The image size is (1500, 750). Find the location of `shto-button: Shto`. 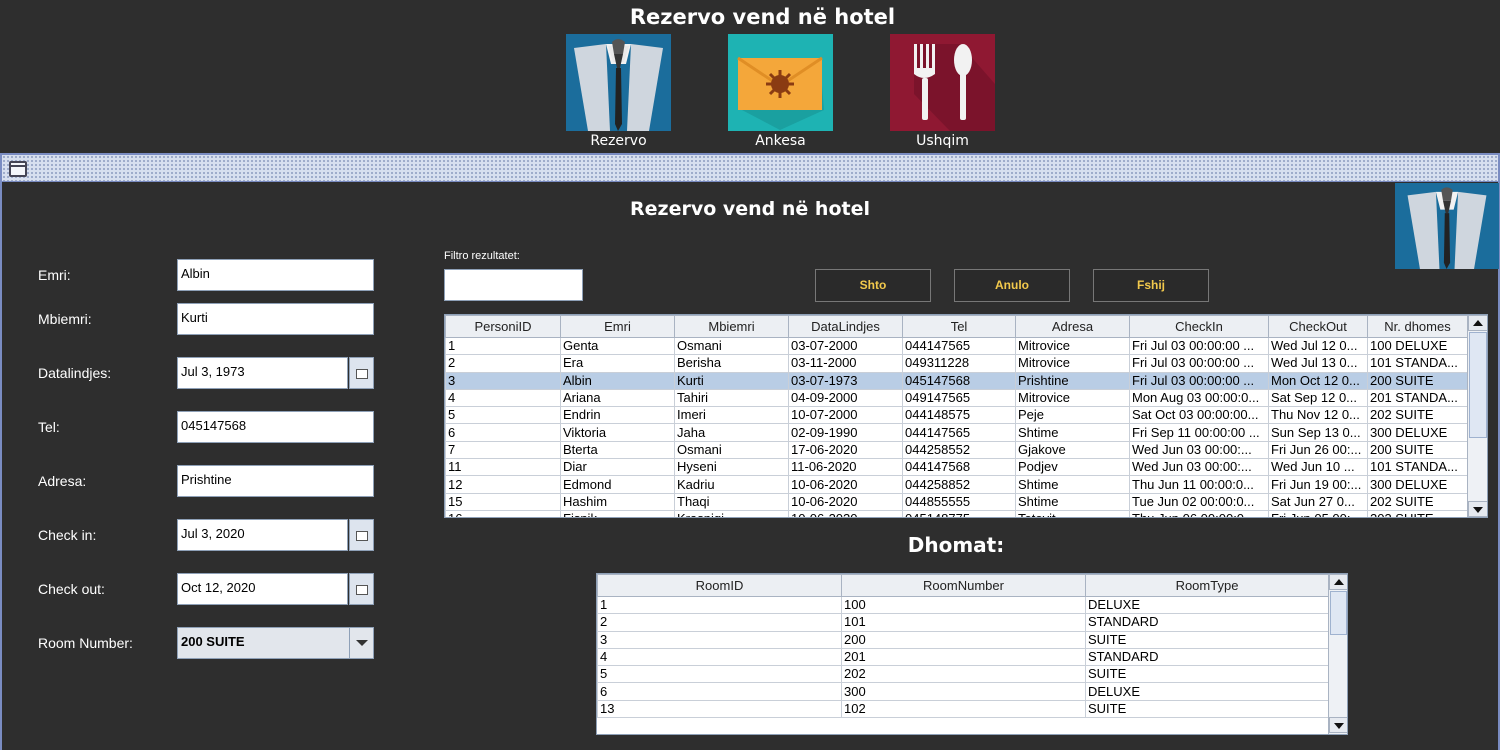

shto-button: Shto is located at coordinates (873, 285).